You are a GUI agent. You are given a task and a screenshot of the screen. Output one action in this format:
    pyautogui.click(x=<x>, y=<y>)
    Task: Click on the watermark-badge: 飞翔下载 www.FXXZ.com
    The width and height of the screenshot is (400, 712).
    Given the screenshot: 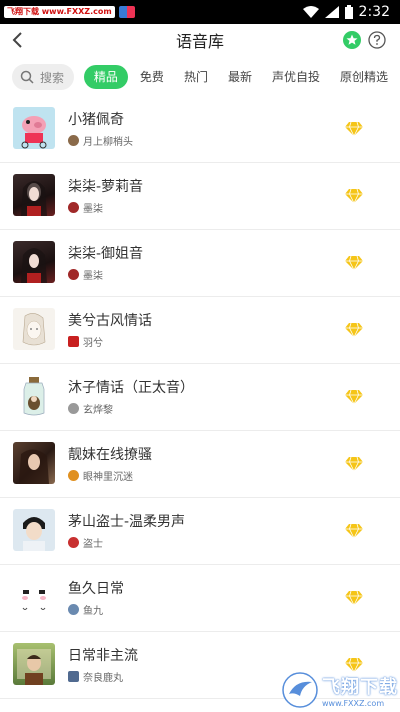 What is the action you would take?
    pyautogui.click(x=59, y=12)
    